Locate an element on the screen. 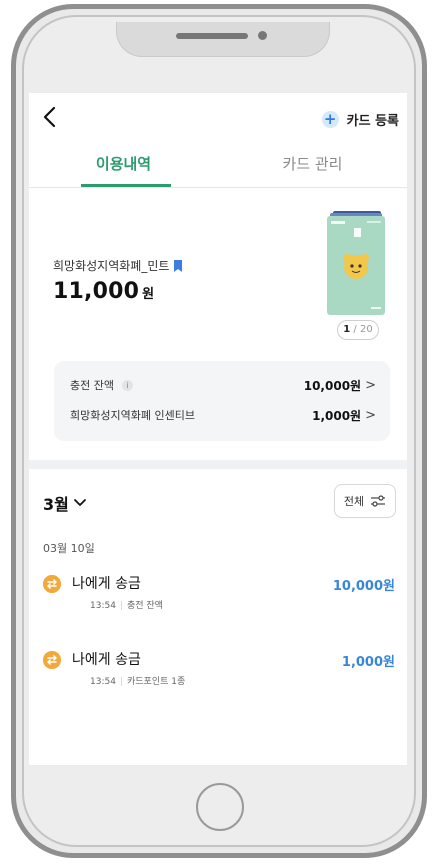  back-button is located at coordinates (51, 117).